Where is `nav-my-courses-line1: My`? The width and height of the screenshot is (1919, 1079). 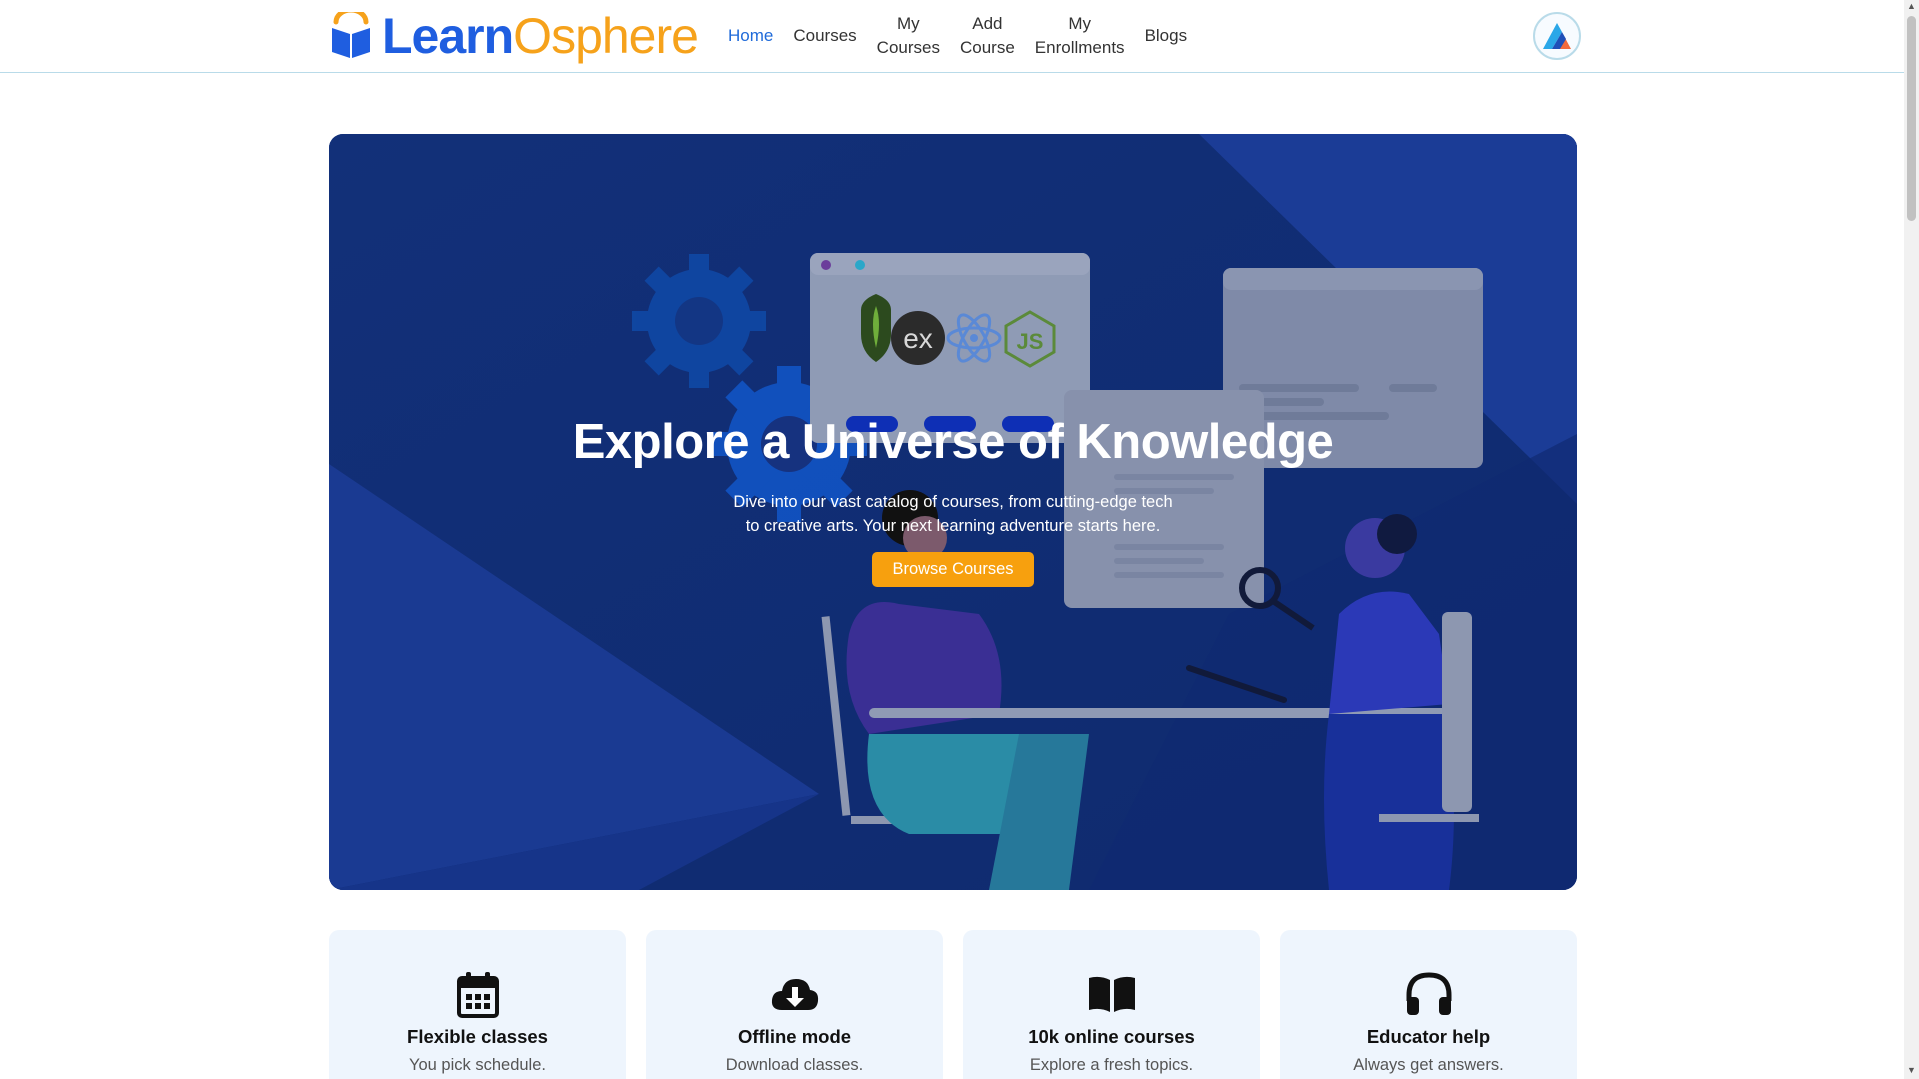
nav-my-courses-line1: My is located at coordinates (908, 23).